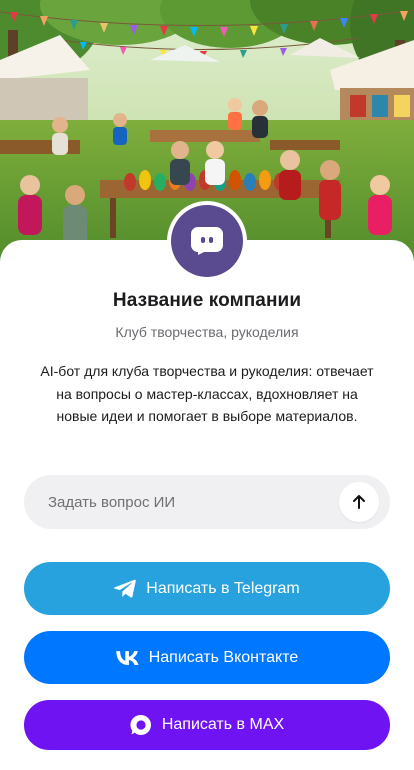 This screenshot has width=414, height=770. Describe the element at coordinates (125, 588) in the screenshot. I see `telegram-icon` at that location.